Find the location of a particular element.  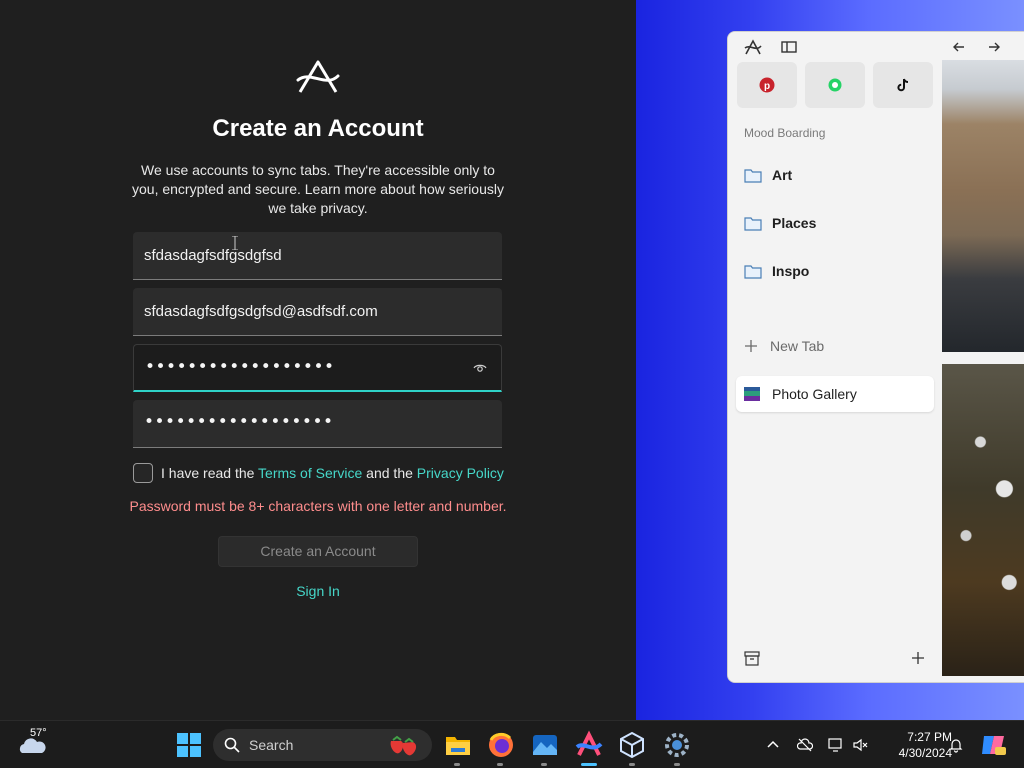

active-app-indicator is located at coordinates (589, 764).